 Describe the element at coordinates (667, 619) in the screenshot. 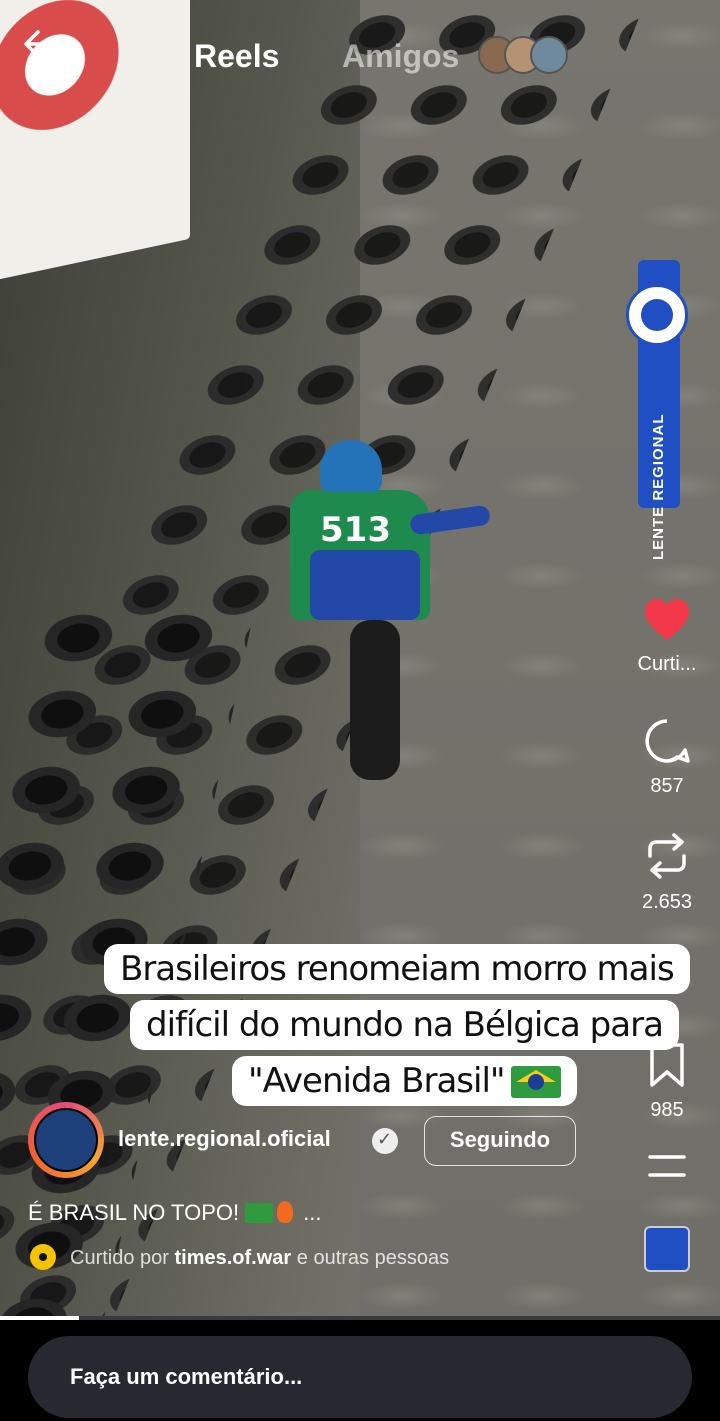

I see `heart-filled-icon` at that location.